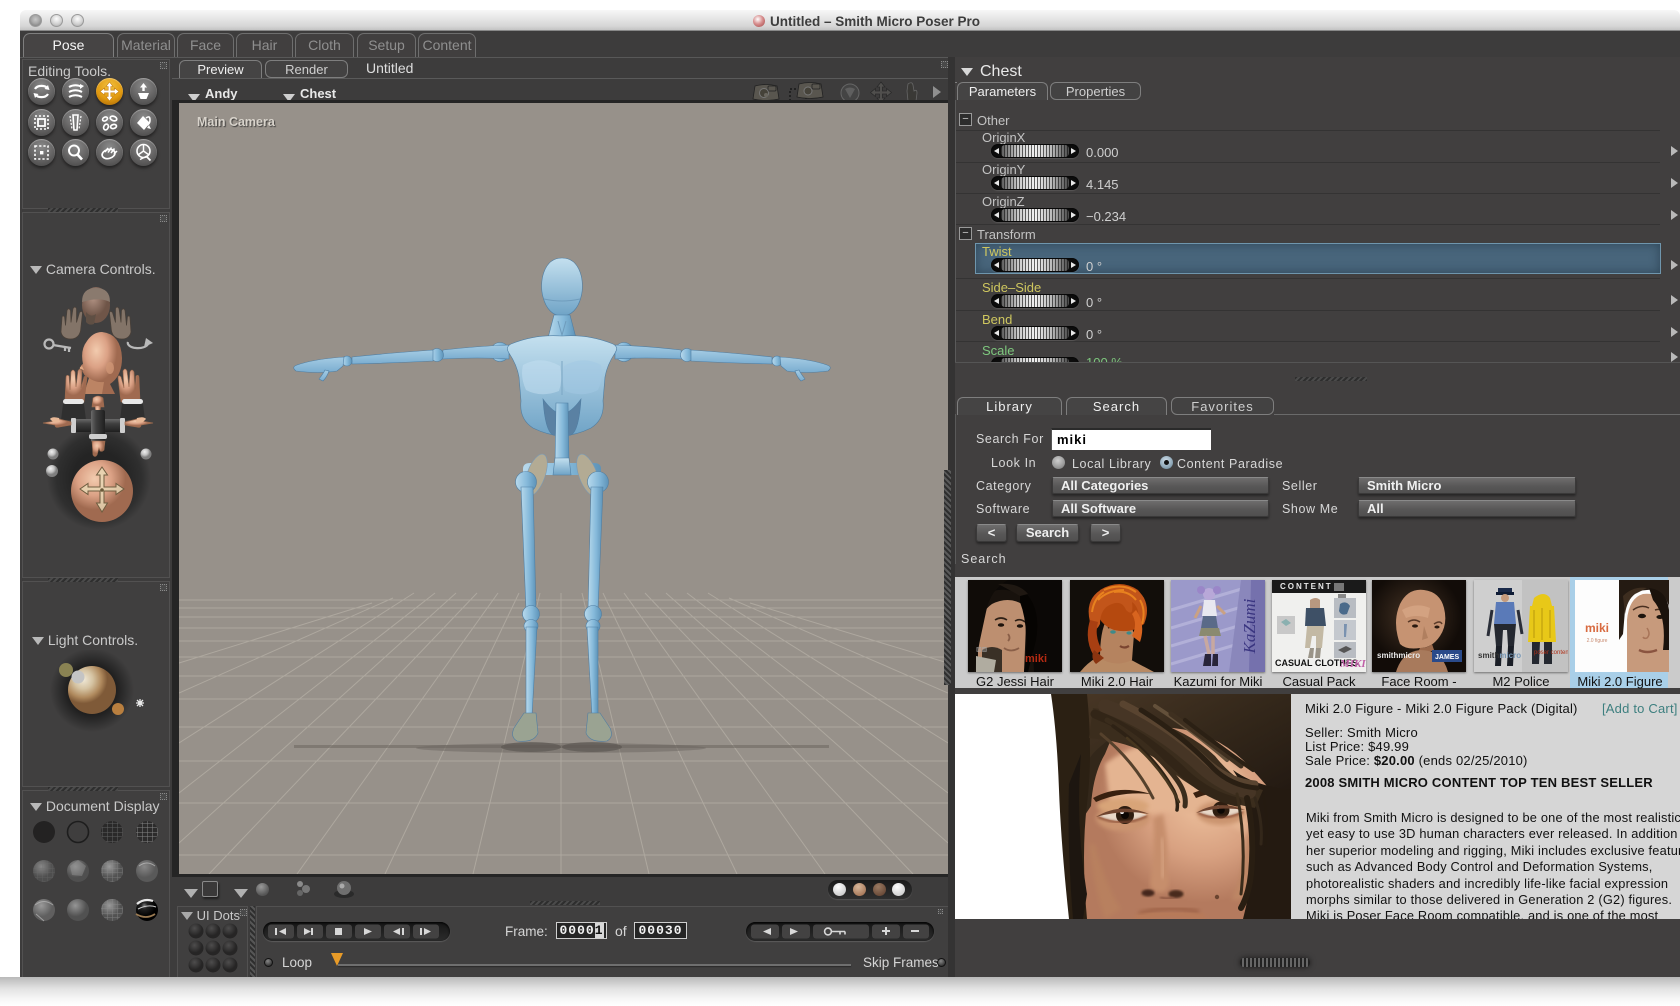 Image resolution: width=1680 pixels, height=1006 pixels. What do you see at coordinates (1597, 641) in the screenshot?
I see `svg-text: 2.0 figure` at bounding box center [1597, 641].